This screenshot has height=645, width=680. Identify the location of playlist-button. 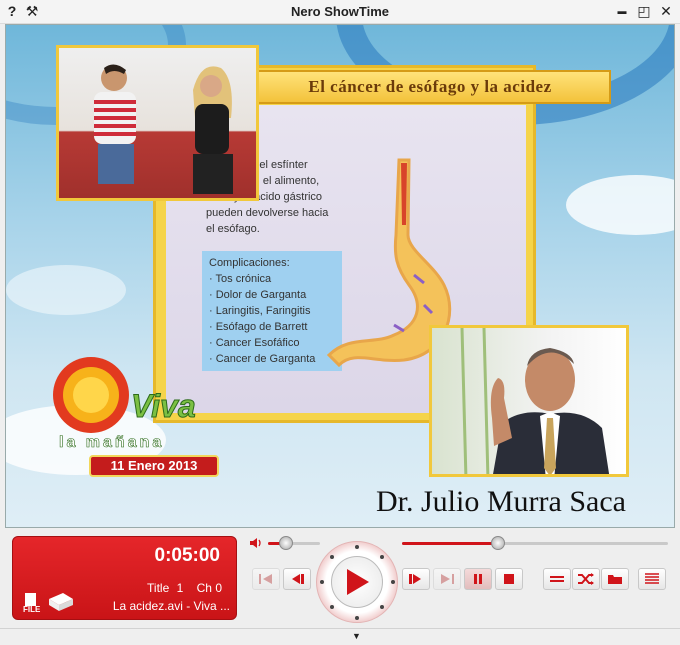
(652, 579).